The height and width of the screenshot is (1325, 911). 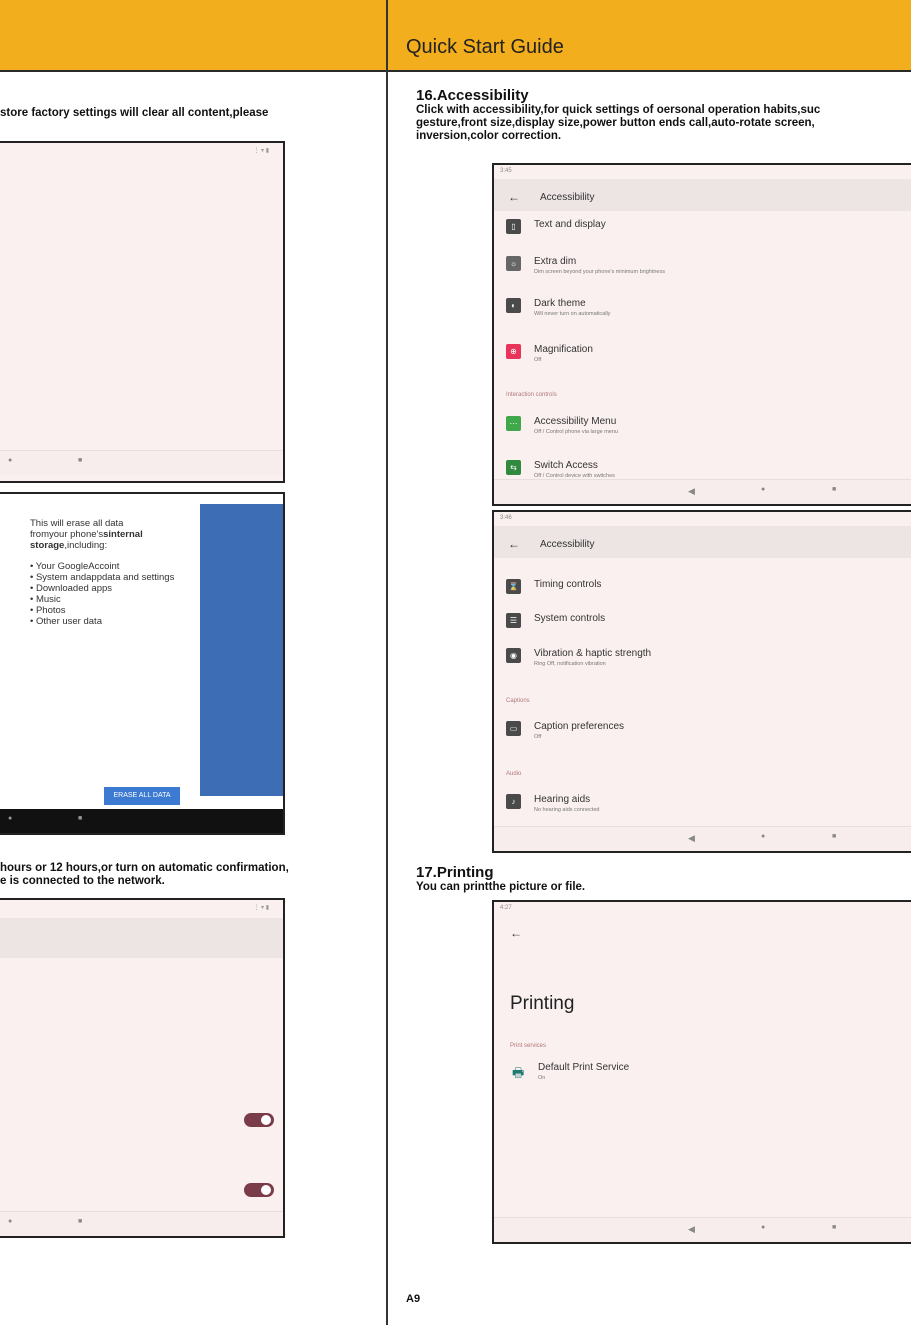 I want to click on magnification-icon: ⊕, so click(x=513, y=351).